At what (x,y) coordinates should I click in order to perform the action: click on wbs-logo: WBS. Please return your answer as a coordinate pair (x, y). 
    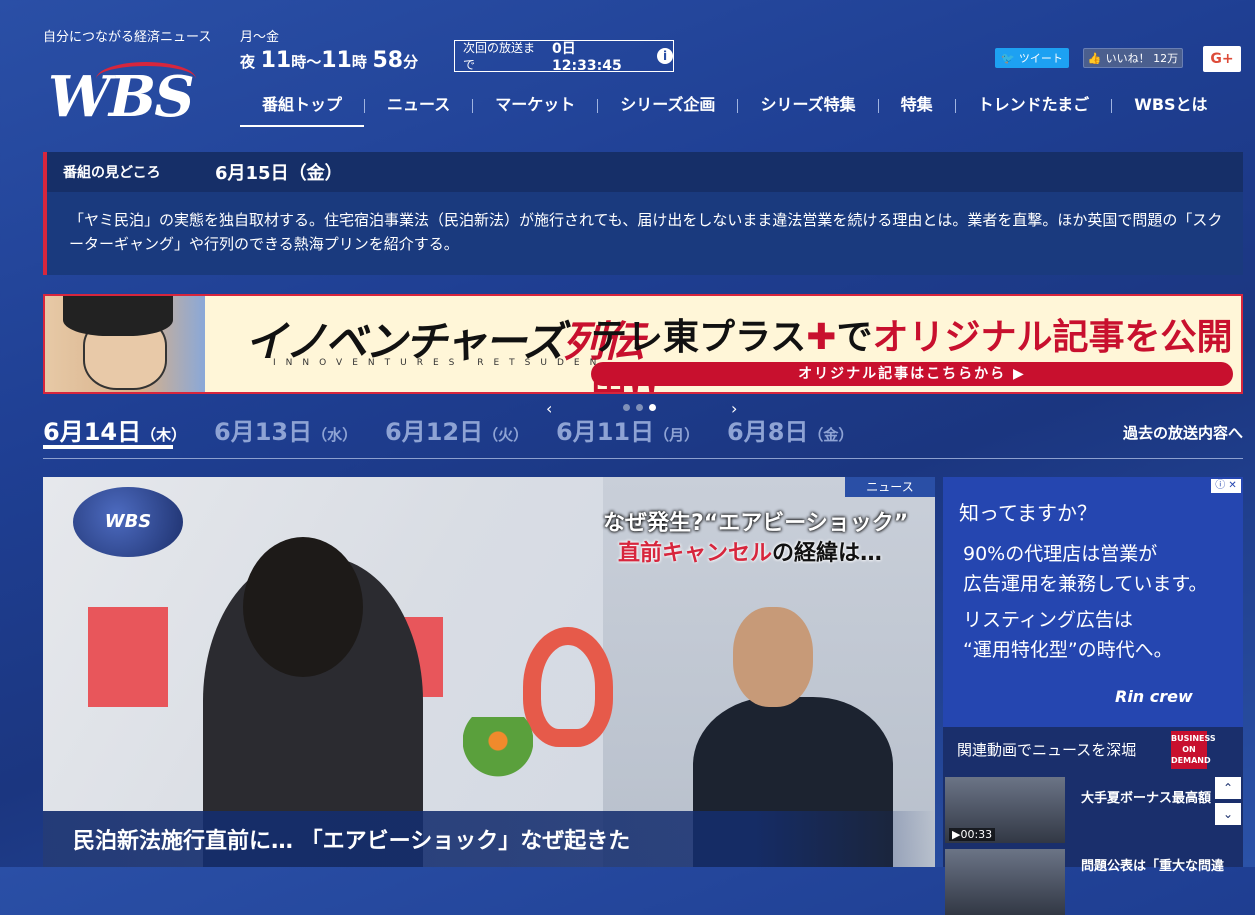
    Looking at the image, I should click on (128, 96).